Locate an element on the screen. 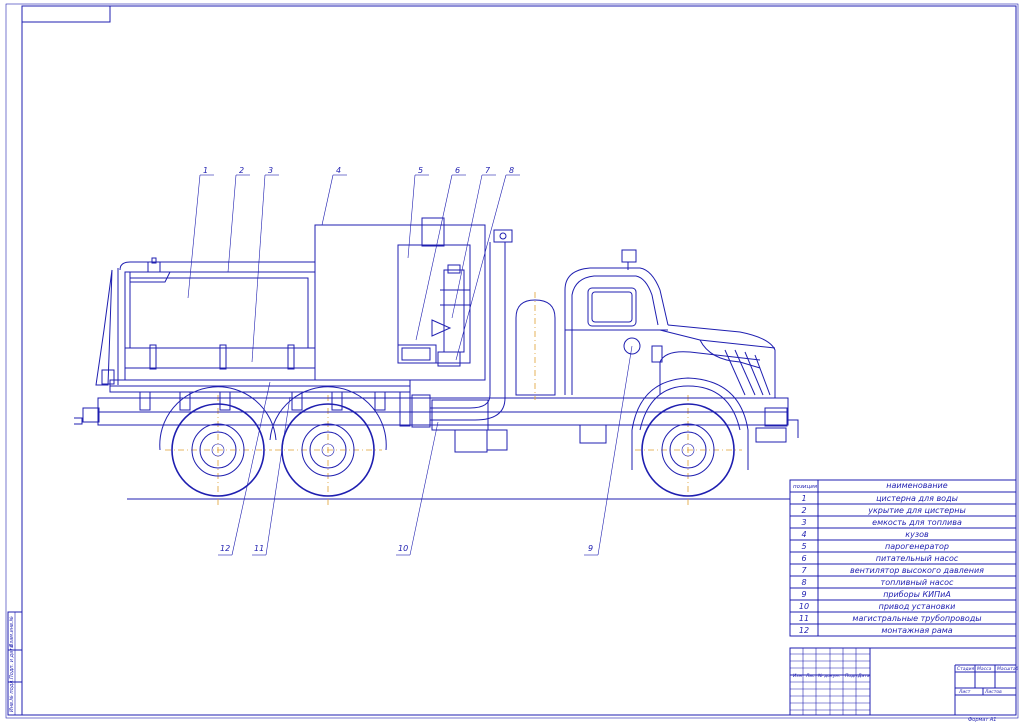 The image size is (1024, 723). table-row-pos: 8 is located at coordinates (803, 582).